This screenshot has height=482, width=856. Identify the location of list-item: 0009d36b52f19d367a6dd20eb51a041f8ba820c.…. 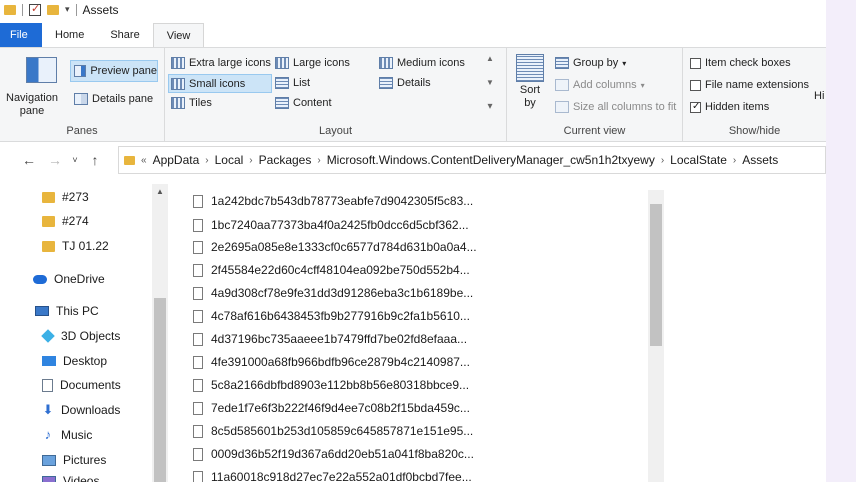
(333, 454).